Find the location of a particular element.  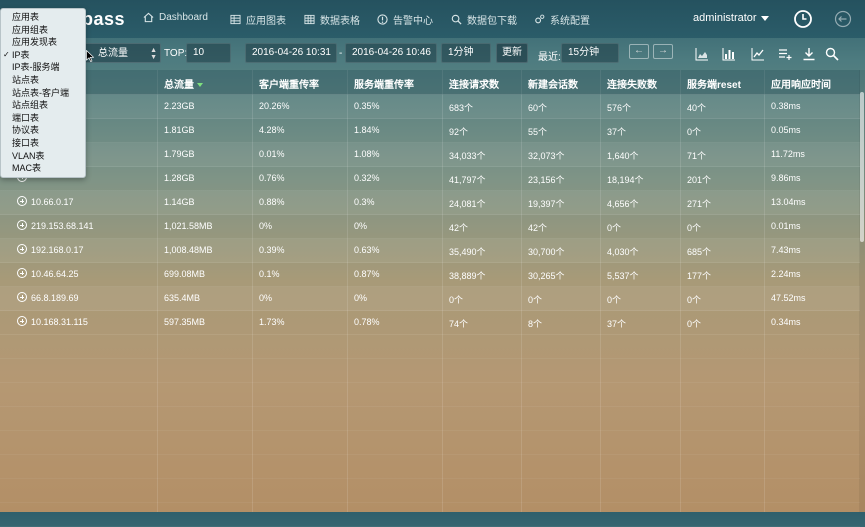

dropdown-item: 站点表-客户端 is located at coordinates (43, 93).